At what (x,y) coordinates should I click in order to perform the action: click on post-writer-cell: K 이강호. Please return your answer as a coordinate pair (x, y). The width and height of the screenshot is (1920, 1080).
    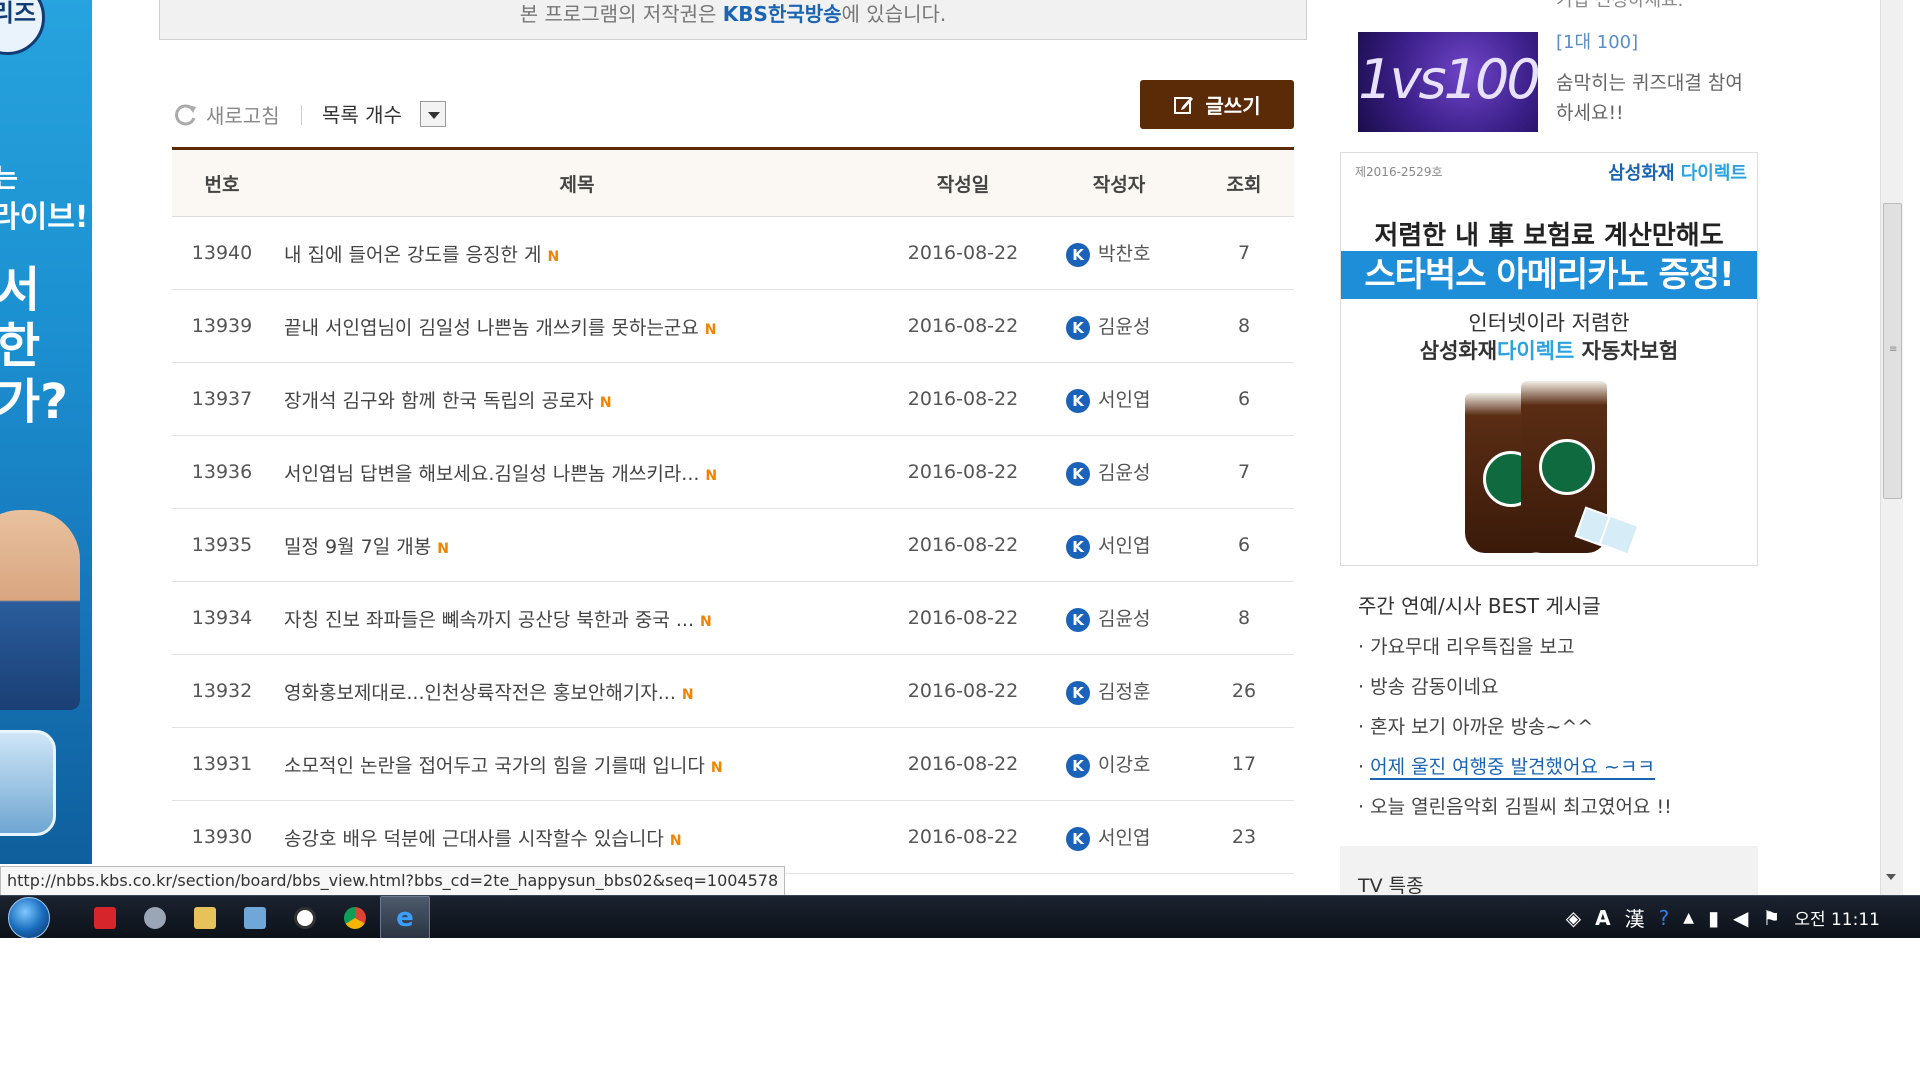
    Looking at the image, I should click on (1119, 764).